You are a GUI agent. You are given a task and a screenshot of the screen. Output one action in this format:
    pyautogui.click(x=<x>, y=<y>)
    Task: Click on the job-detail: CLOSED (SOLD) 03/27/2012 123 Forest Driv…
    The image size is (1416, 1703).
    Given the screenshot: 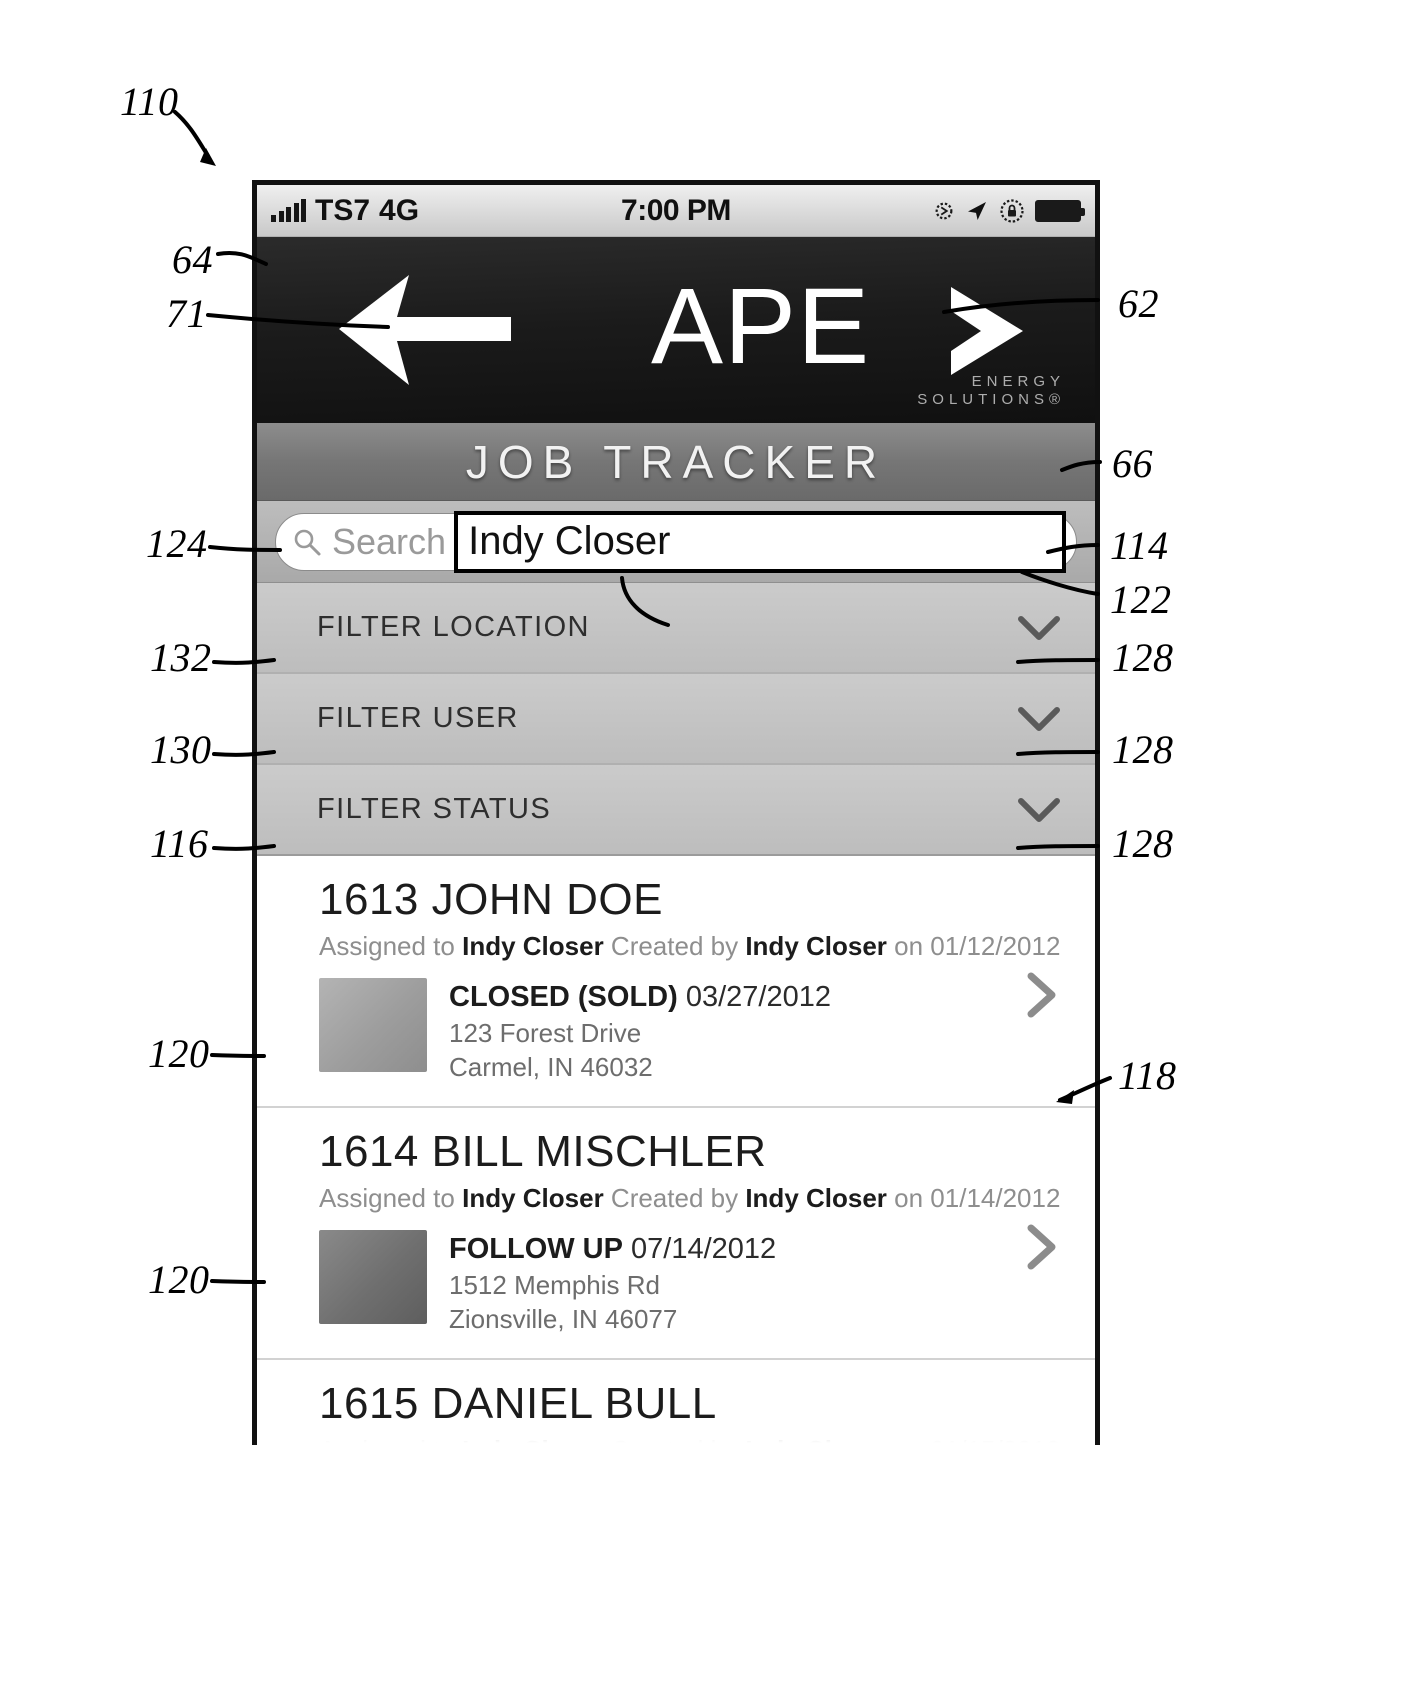 What is the action you would take?
    pyautogui.click(x=757, y=1031)
    